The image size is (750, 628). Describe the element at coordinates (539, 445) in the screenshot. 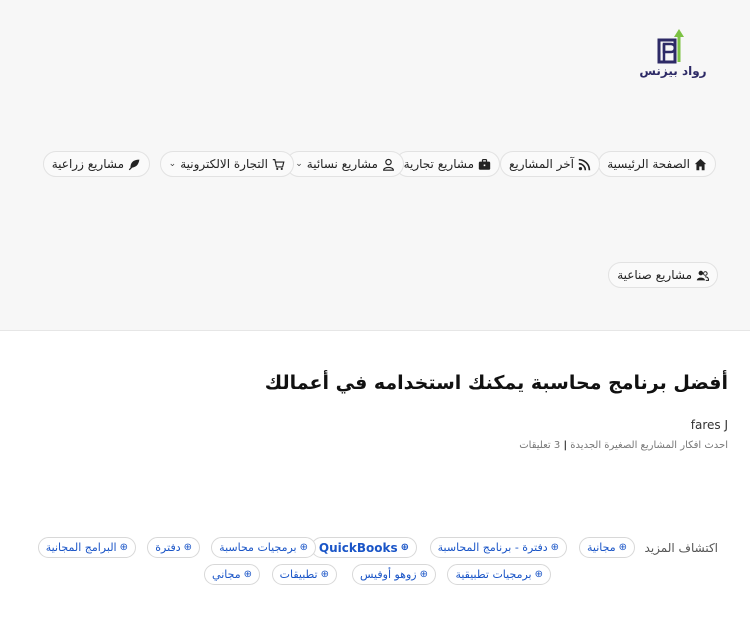

I see `comments-link: 3 تعليقات` at that location.